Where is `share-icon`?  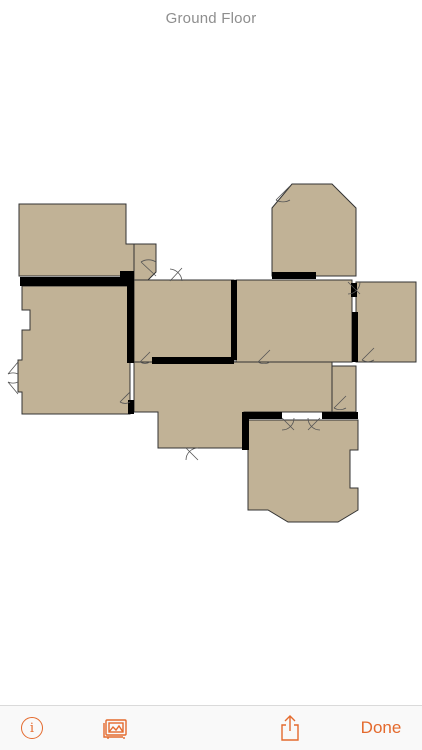
share-icon is located at coordinates (290, 728).